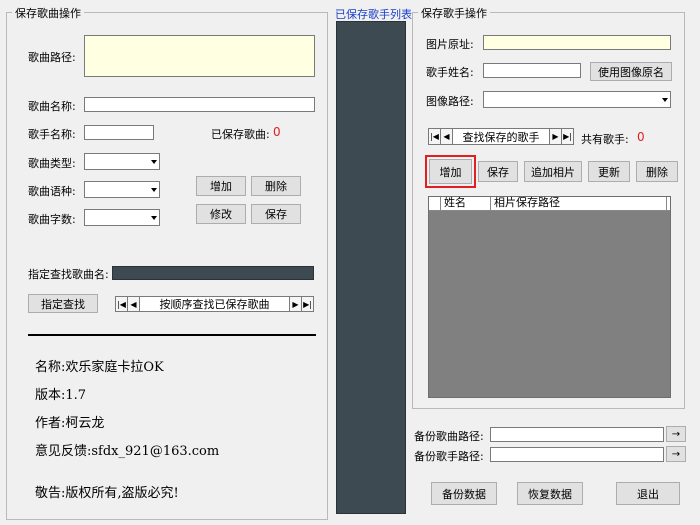 This screenshot has height=525, width=700. Describe the element at coordinates (276, 186) in the screenshot. I see `delete-song-button: 删除` at that location.